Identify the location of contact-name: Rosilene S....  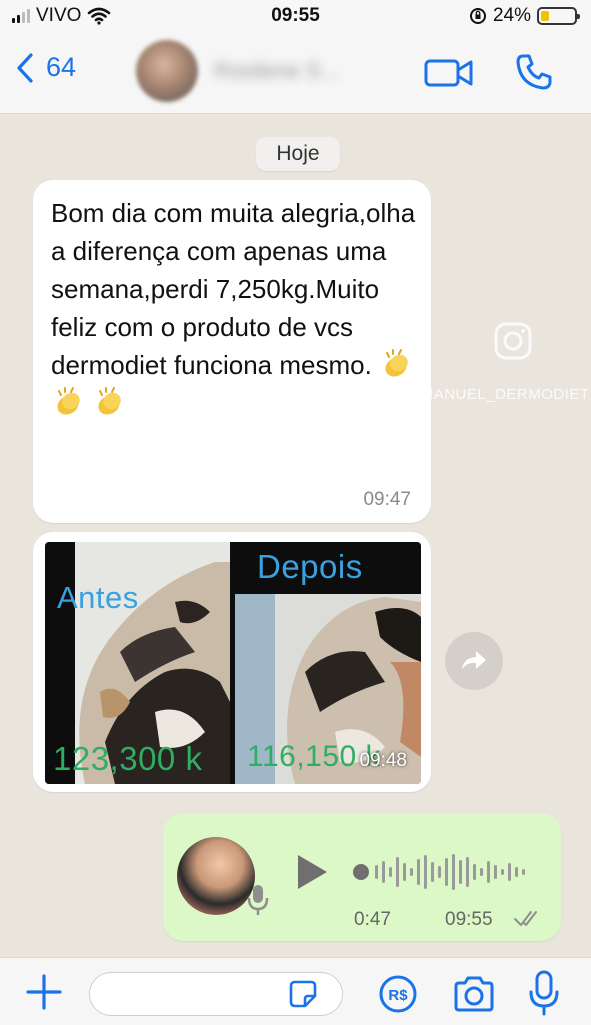
(304, 71).